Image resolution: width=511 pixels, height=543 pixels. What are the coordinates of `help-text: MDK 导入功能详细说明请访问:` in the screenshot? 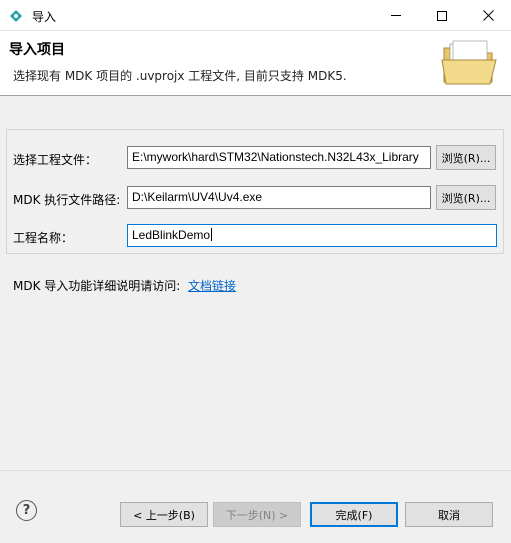 It's located at (97, 286).